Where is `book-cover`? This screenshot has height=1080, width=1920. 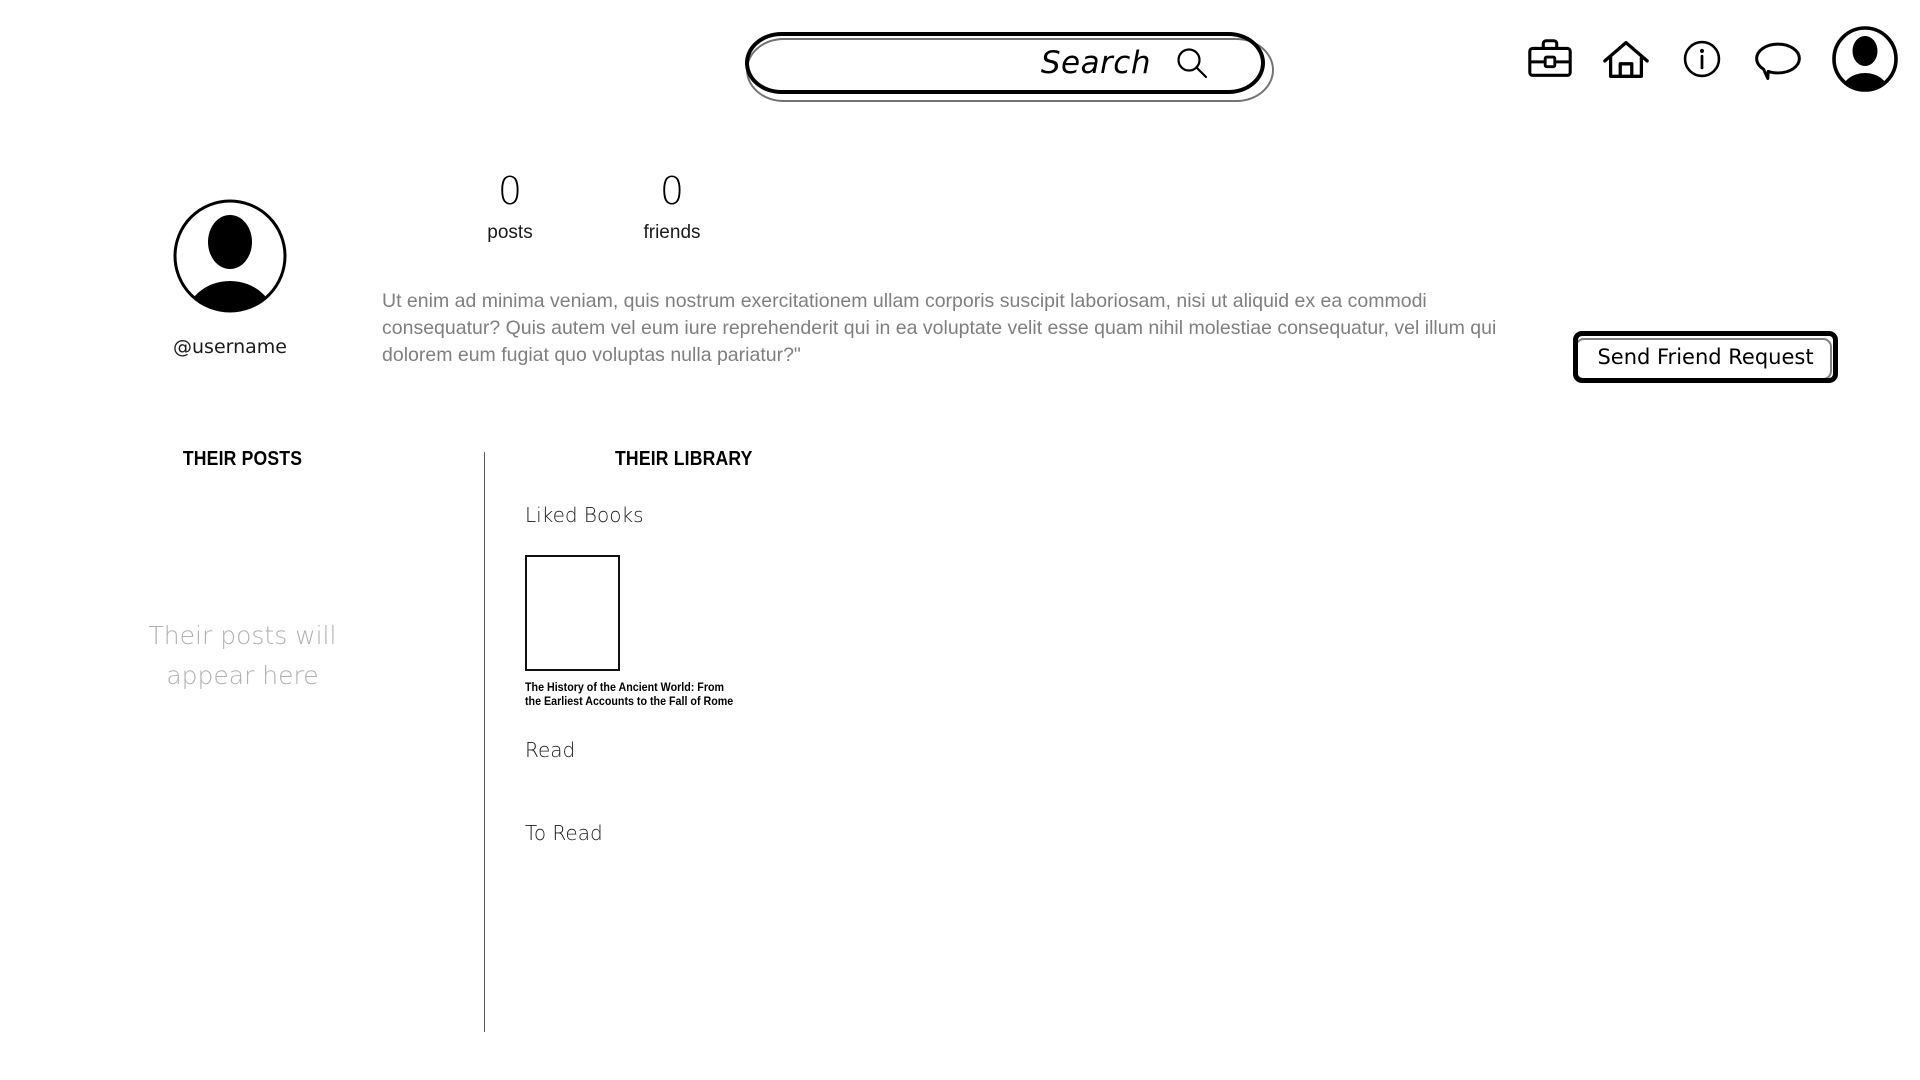
book-cover is located at coordinates (572, 613).